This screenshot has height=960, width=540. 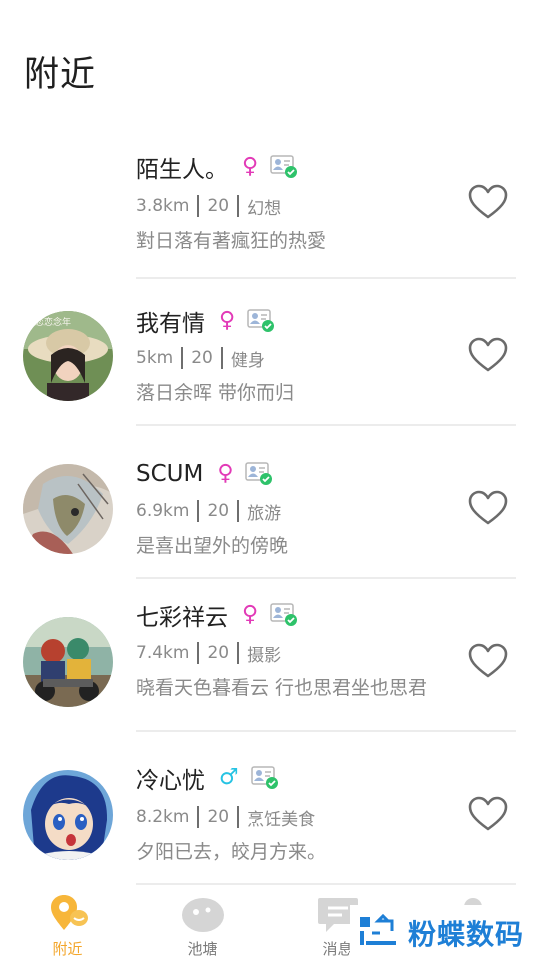 I want to click on user-interest: 幻想, so click(x=264, y=208).